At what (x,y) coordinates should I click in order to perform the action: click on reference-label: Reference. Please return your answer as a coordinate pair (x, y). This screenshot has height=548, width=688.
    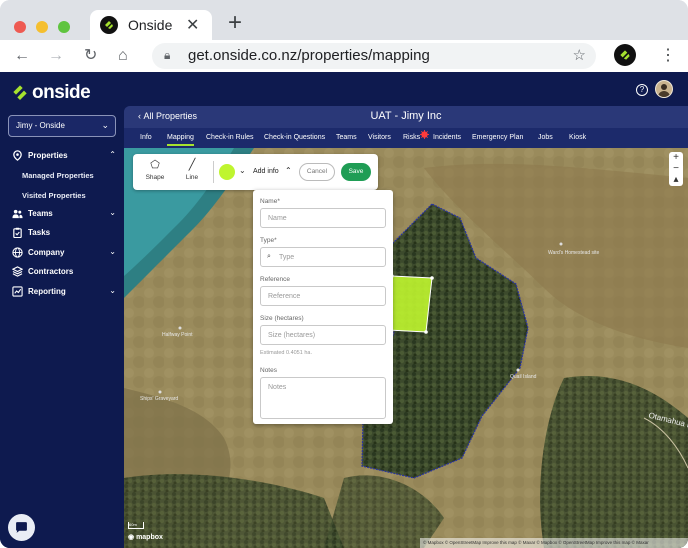
    Looking at the image, I should click on (275, 279).